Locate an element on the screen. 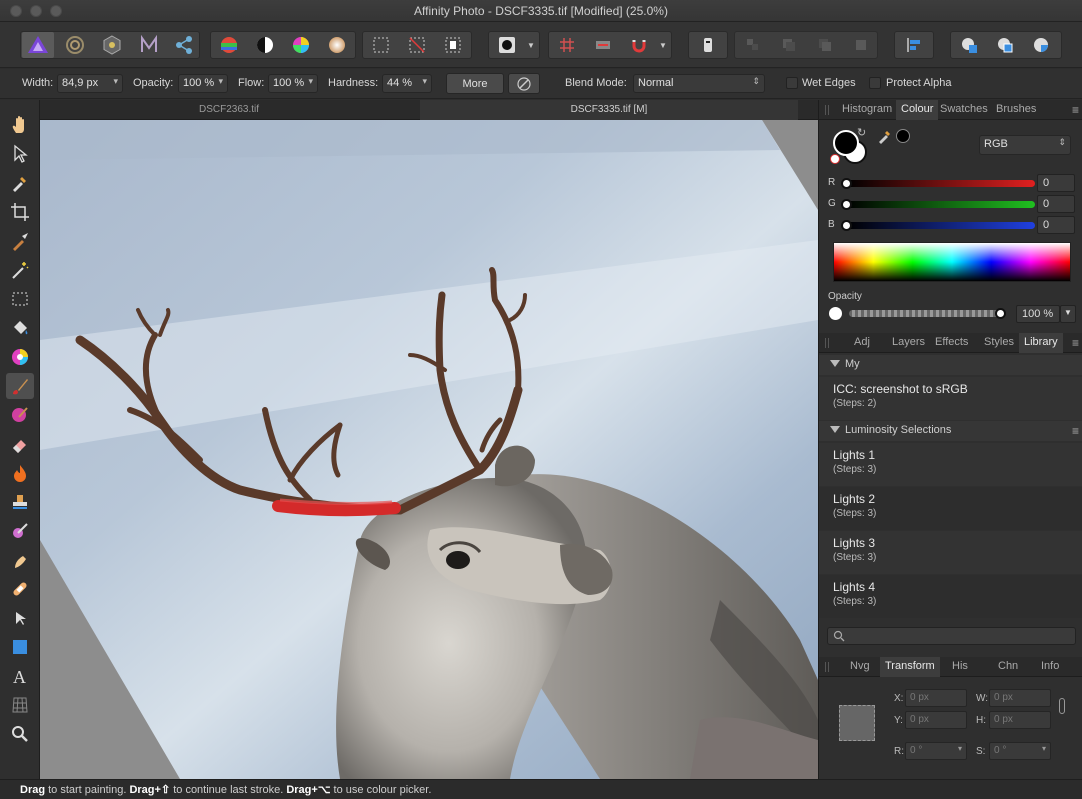  selection-brush-tool is located at coordinates (20, 241).